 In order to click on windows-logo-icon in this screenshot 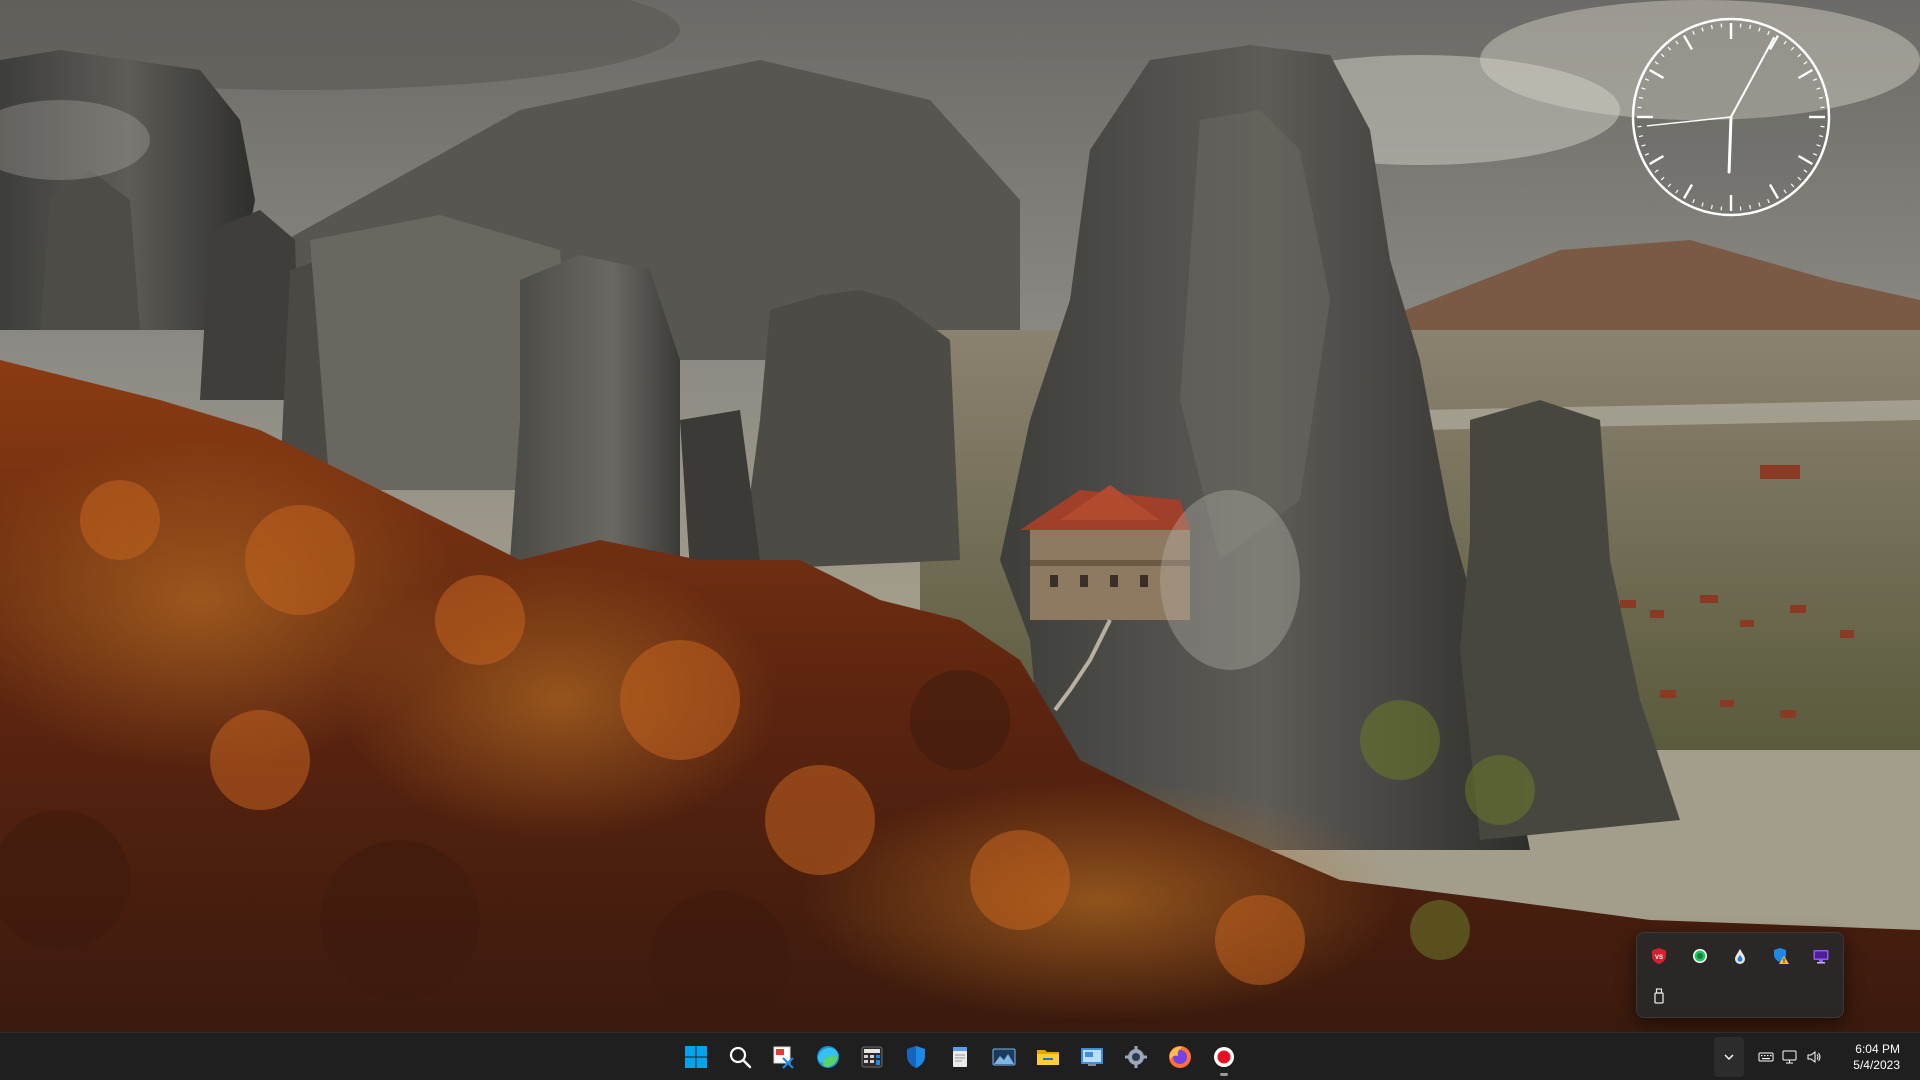, I will do `click(696, 1057)`.